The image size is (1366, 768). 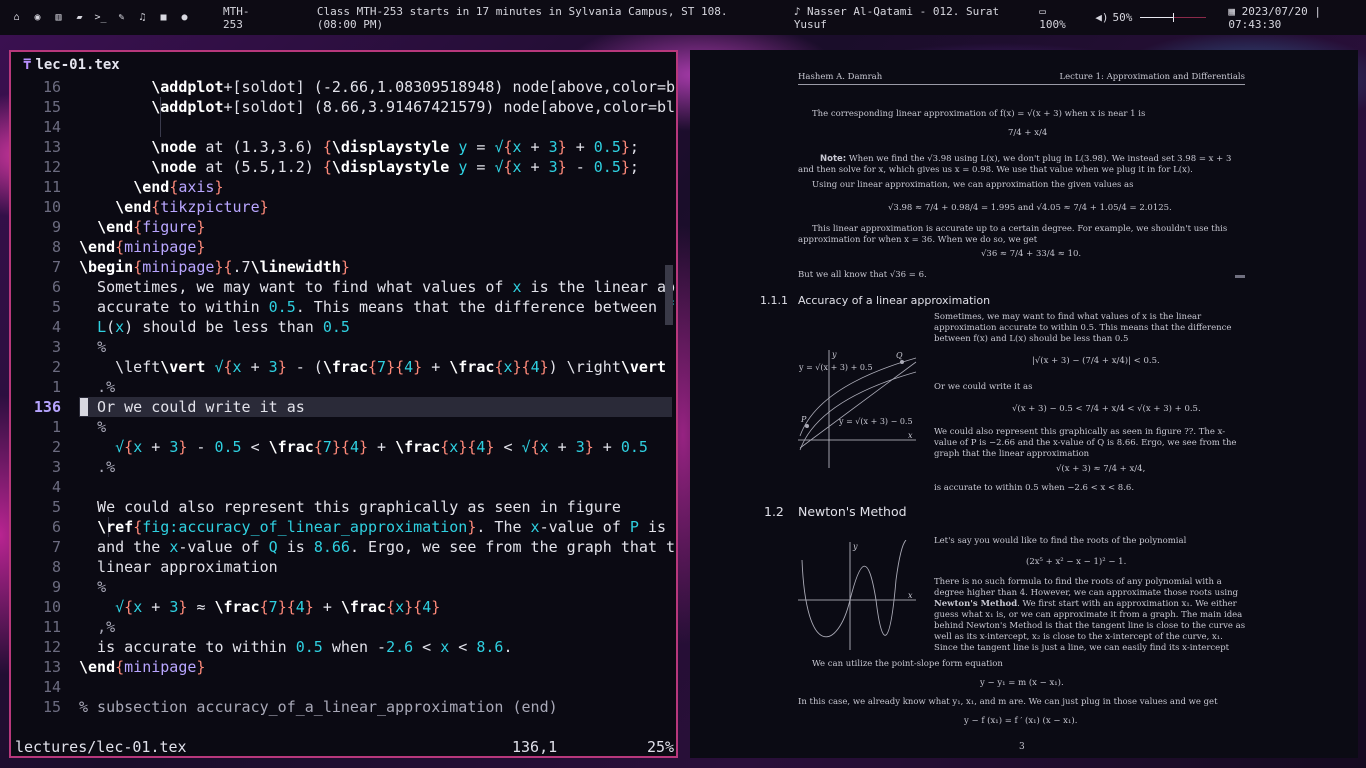 I want to click on battery-status: ▭ 100%, so click(x=1057, y=18).